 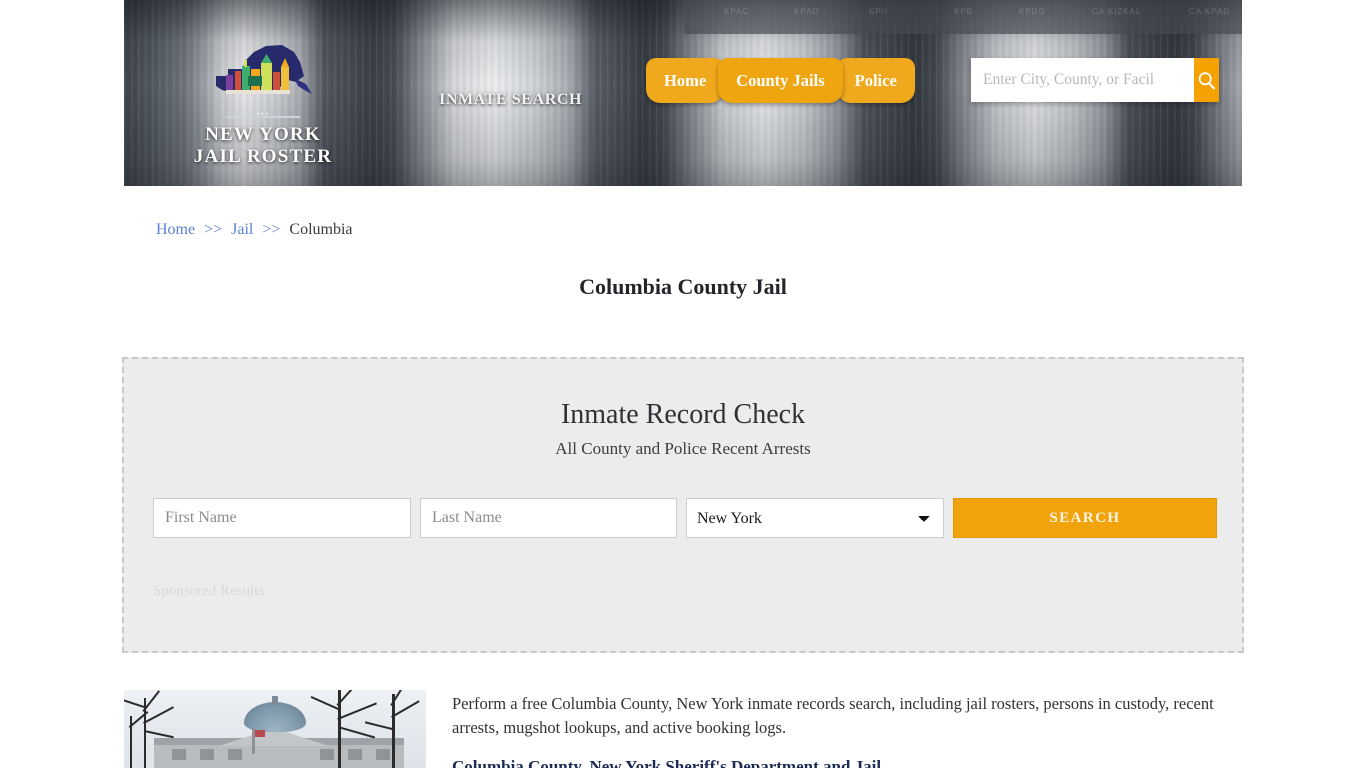 What do you see at coordinates (209, 591) in the screenshot?
I see `sponsored-results-label: Sponsored Results` at bounding box center [209, 591].